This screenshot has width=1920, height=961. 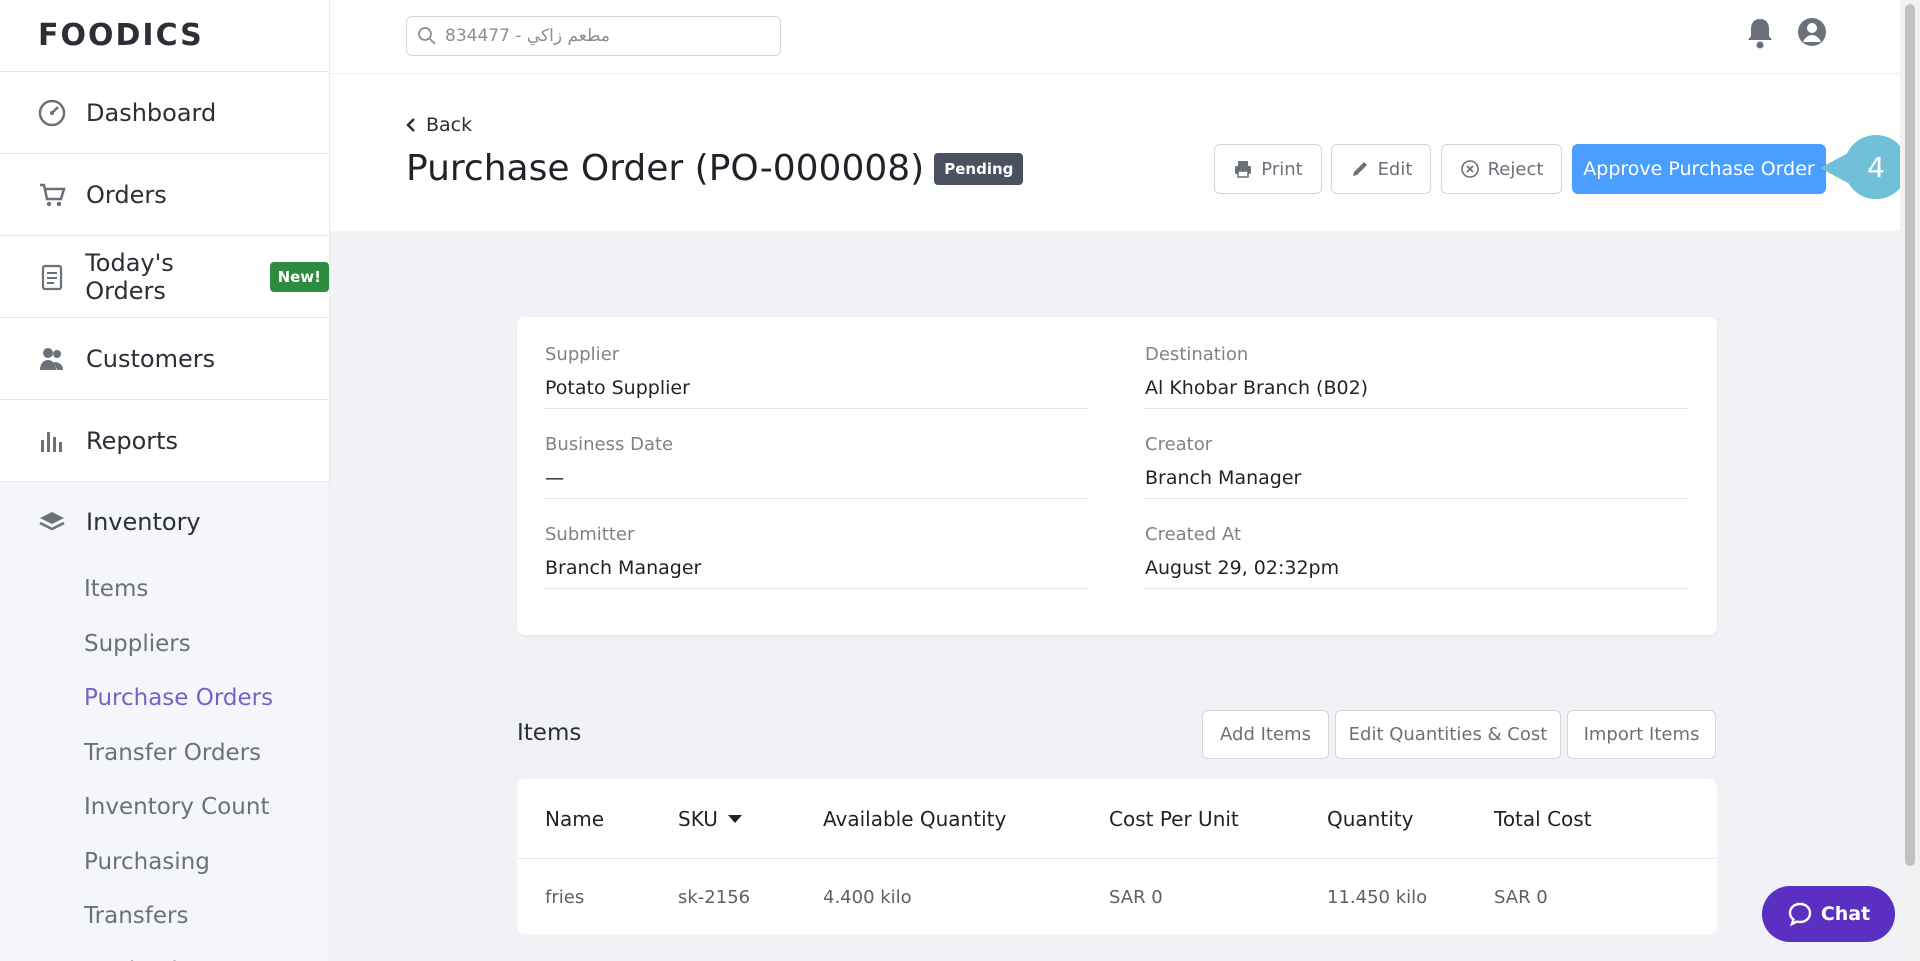 What do you see at coordinates (816, 376) in the screenshot?
I see `supplier-field: Supplier Potato Supplier` at bounding box center [816, 376].